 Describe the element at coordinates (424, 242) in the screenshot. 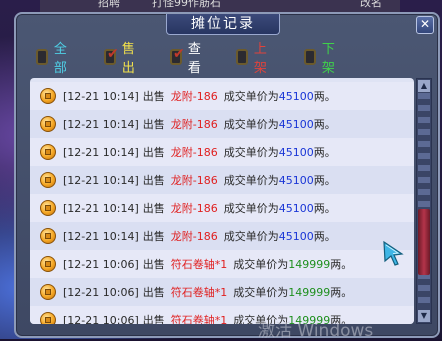

I see `scroll-thumb` at that location.